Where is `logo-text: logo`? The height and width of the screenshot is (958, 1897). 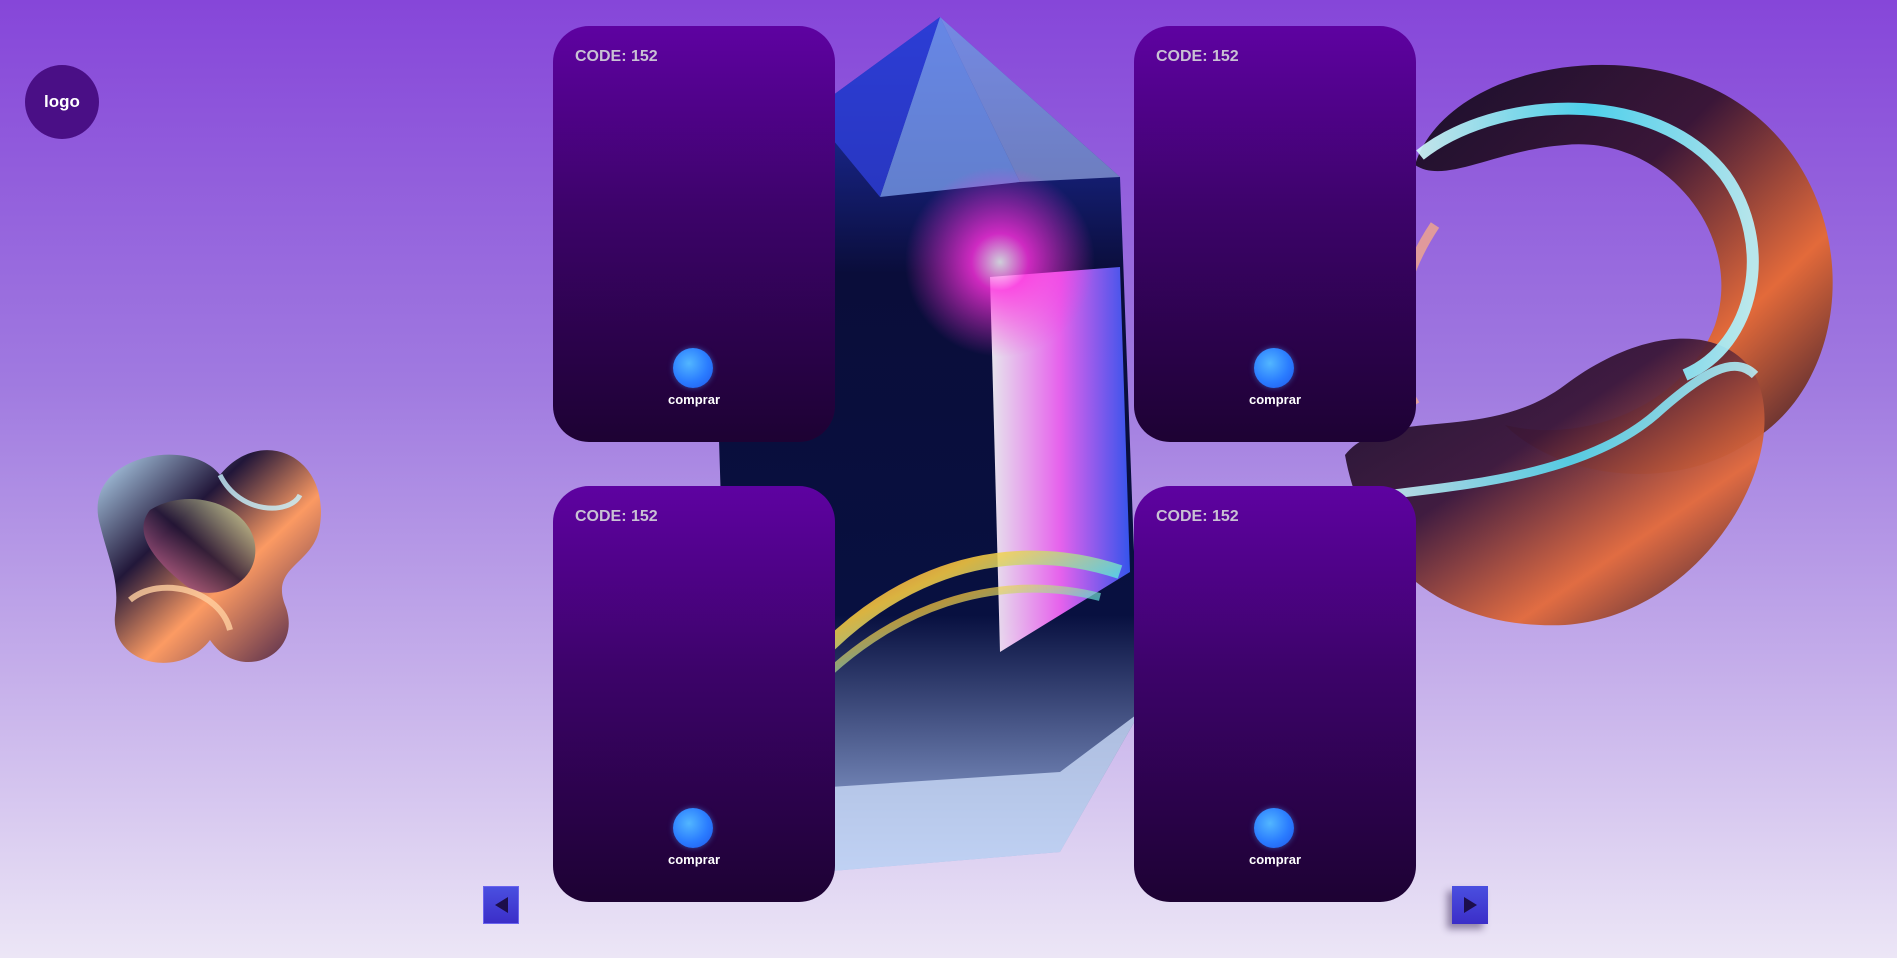
logo-text: logo is located at coordinates (62, 101).